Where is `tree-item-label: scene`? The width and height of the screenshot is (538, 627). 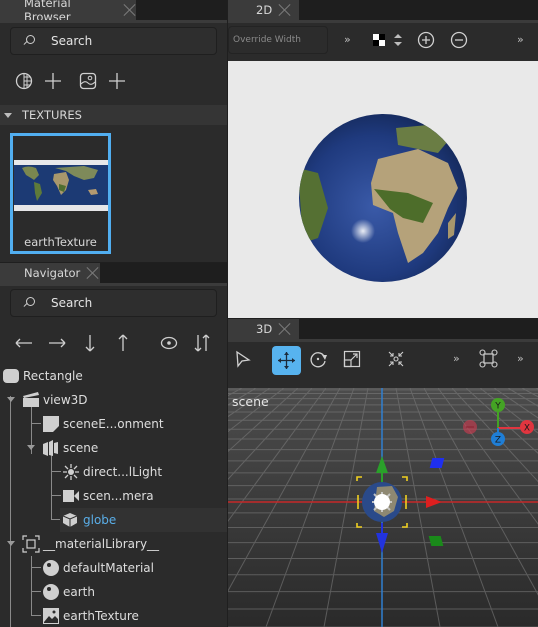
tree-item-label: scene is located at coordinates (81, 448).